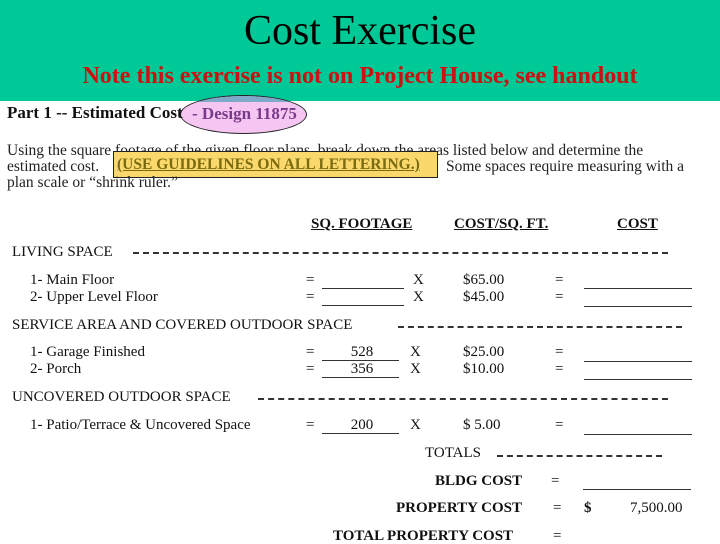 This screenshot has width=720, height=544. I want to click on cost-blank-main-floor, so click(638, 288).